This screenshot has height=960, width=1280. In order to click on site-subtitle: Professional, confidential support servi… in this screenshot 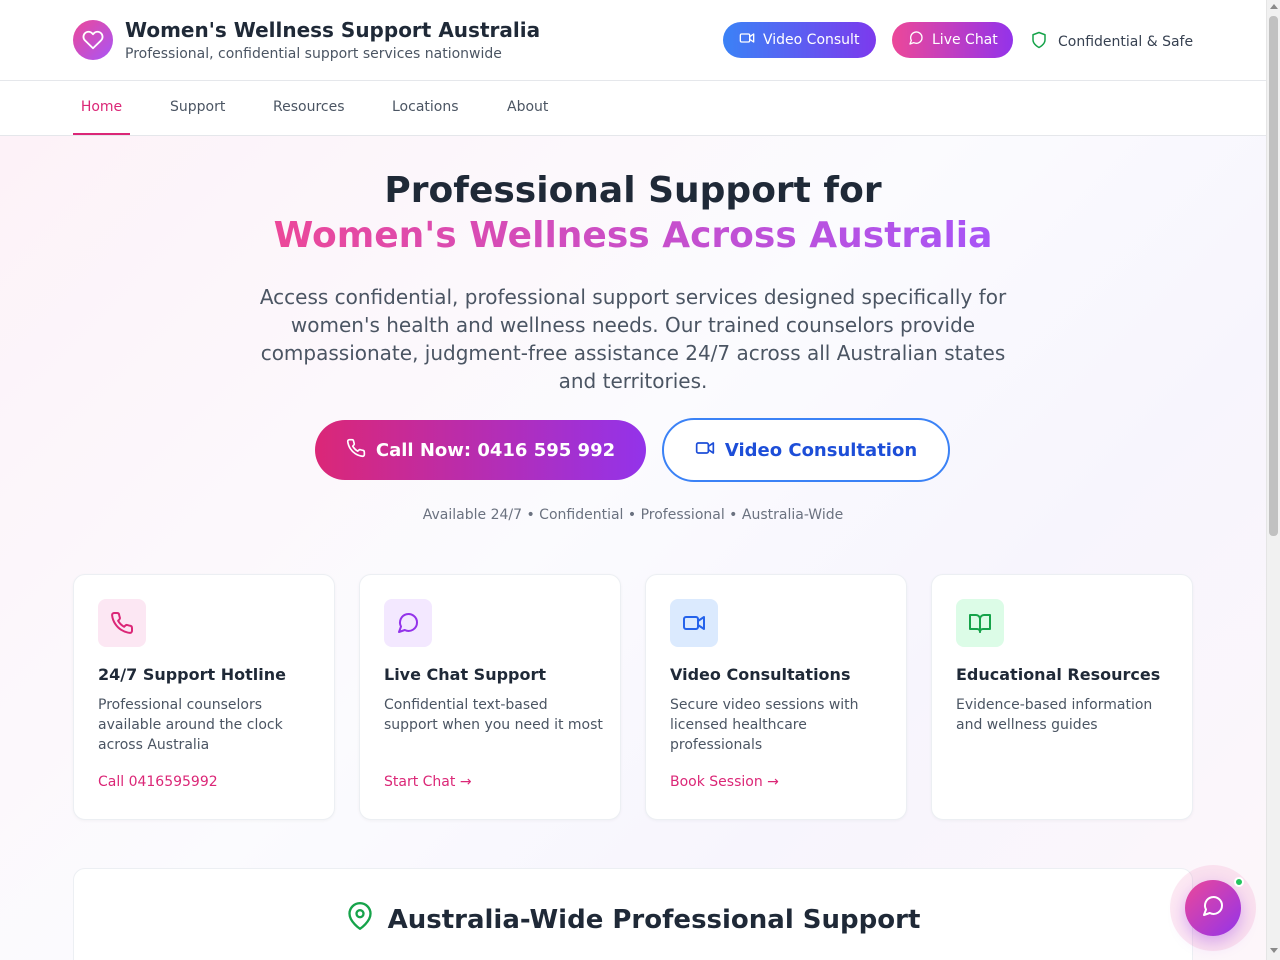, I will do `click(313, 54)`.